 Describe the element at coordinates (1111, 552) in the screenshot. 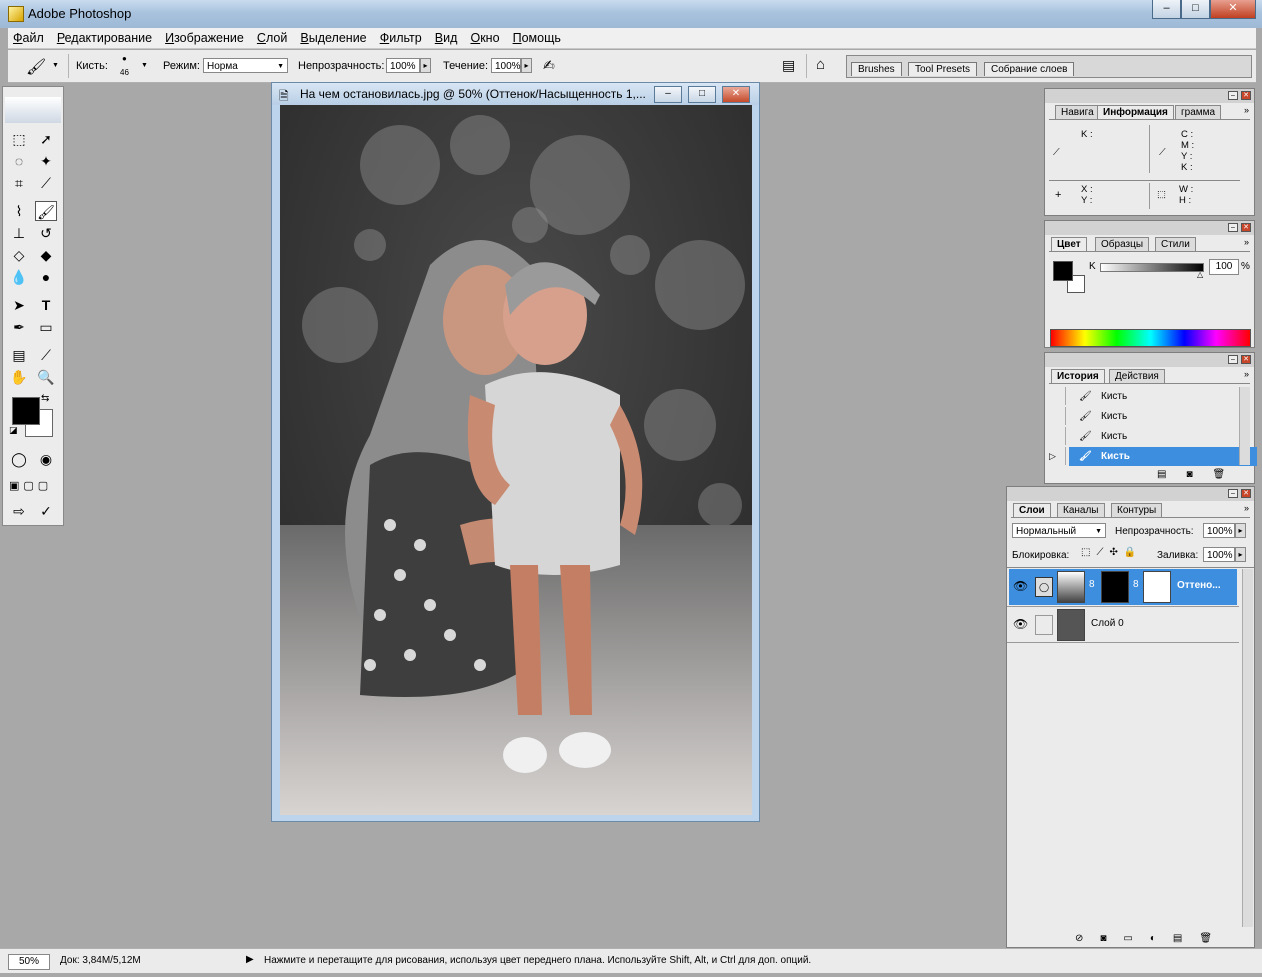

I see `lock-icons: ⬚⟋✣🔒` at that location.